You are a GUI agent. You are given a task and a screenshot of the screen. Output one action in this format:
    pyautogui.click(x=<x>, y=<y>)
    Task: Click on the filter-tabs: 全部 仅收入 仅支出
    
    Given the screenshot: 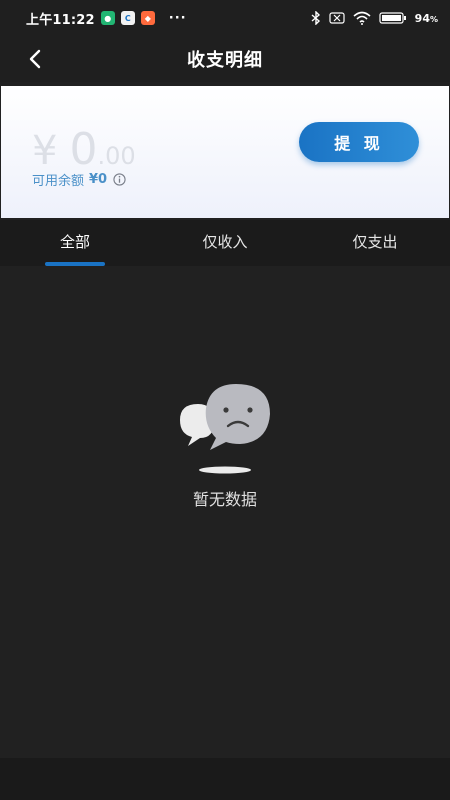 What is the action you would take?
    pyautogui.click(x=225, y=243)
    